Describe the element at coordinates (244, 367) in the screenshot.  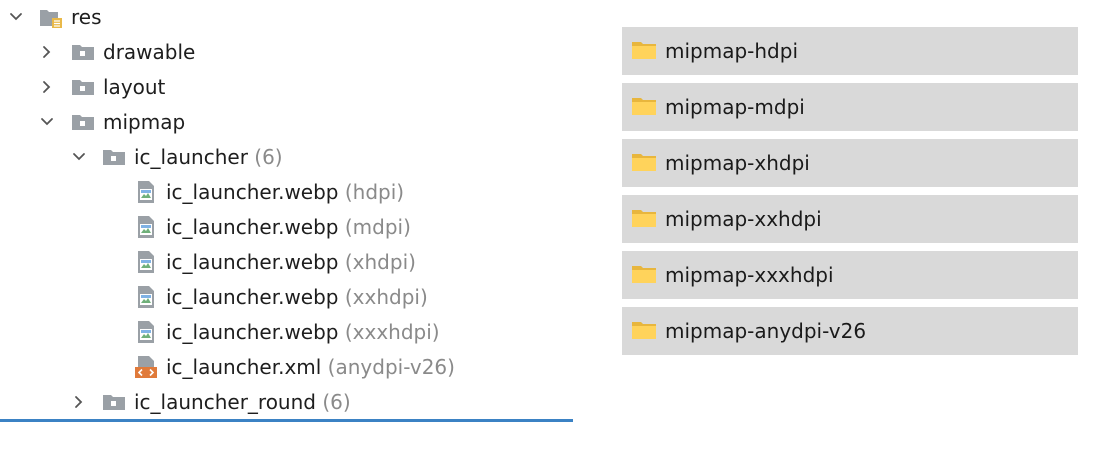
I see `file-name: ic_launcher.xml` at that location.